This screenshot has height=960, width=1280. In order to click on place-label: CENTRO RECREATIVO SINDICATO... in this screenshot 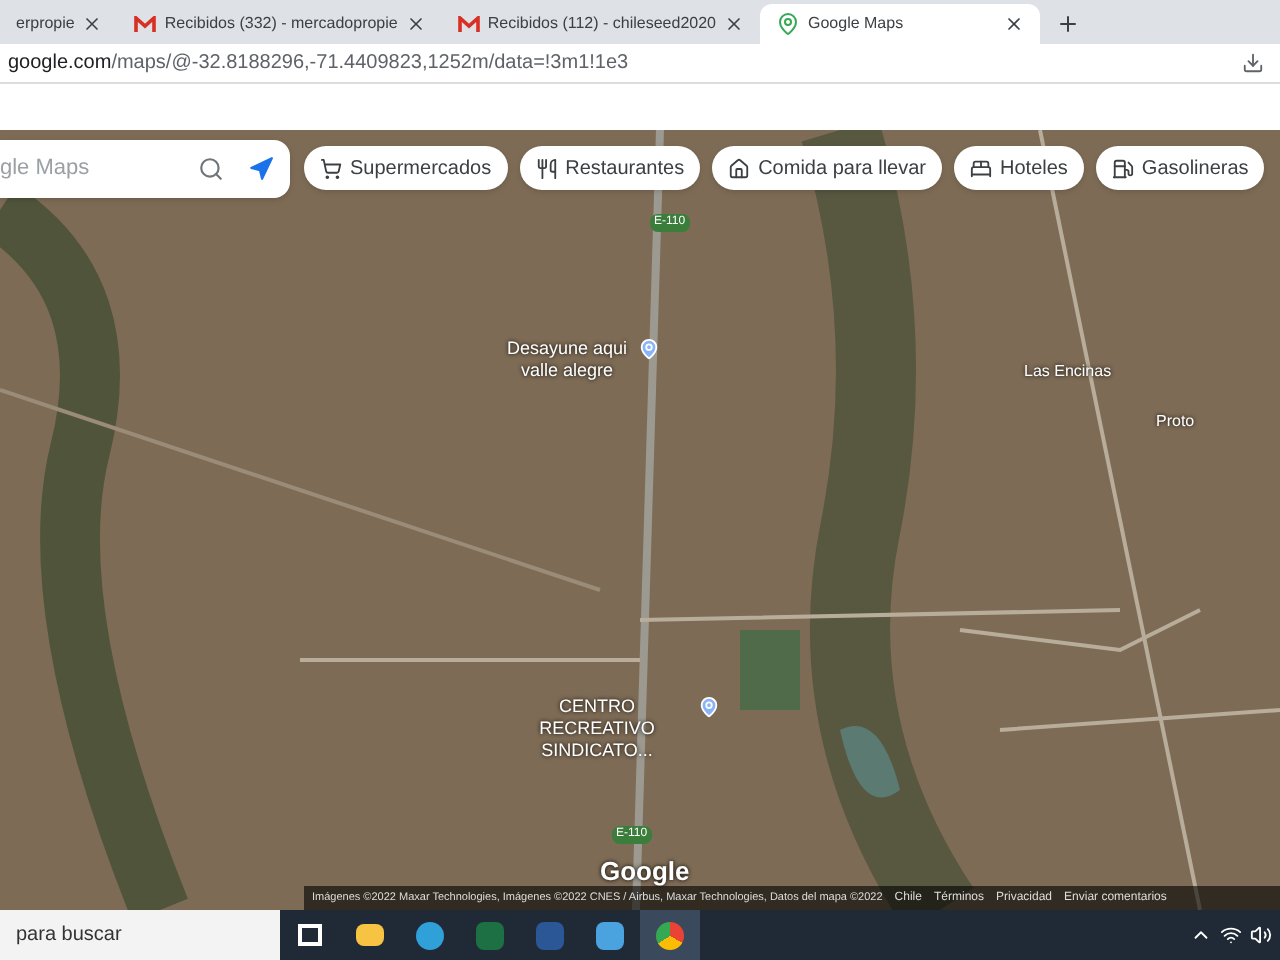, I will do `click(597, 729)`.